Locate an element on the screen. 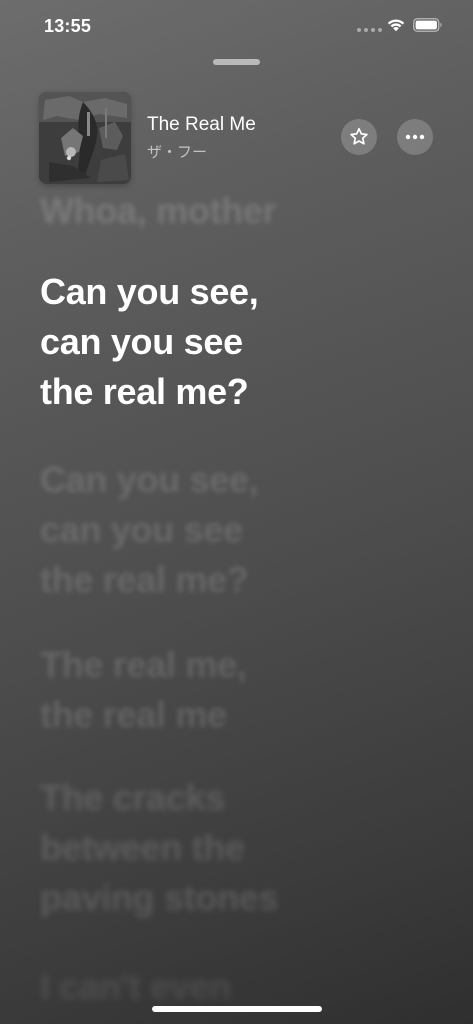 This screenshot has width=473, height=1024. song-artist: ザ・フー is located at coordinates (177, 151).